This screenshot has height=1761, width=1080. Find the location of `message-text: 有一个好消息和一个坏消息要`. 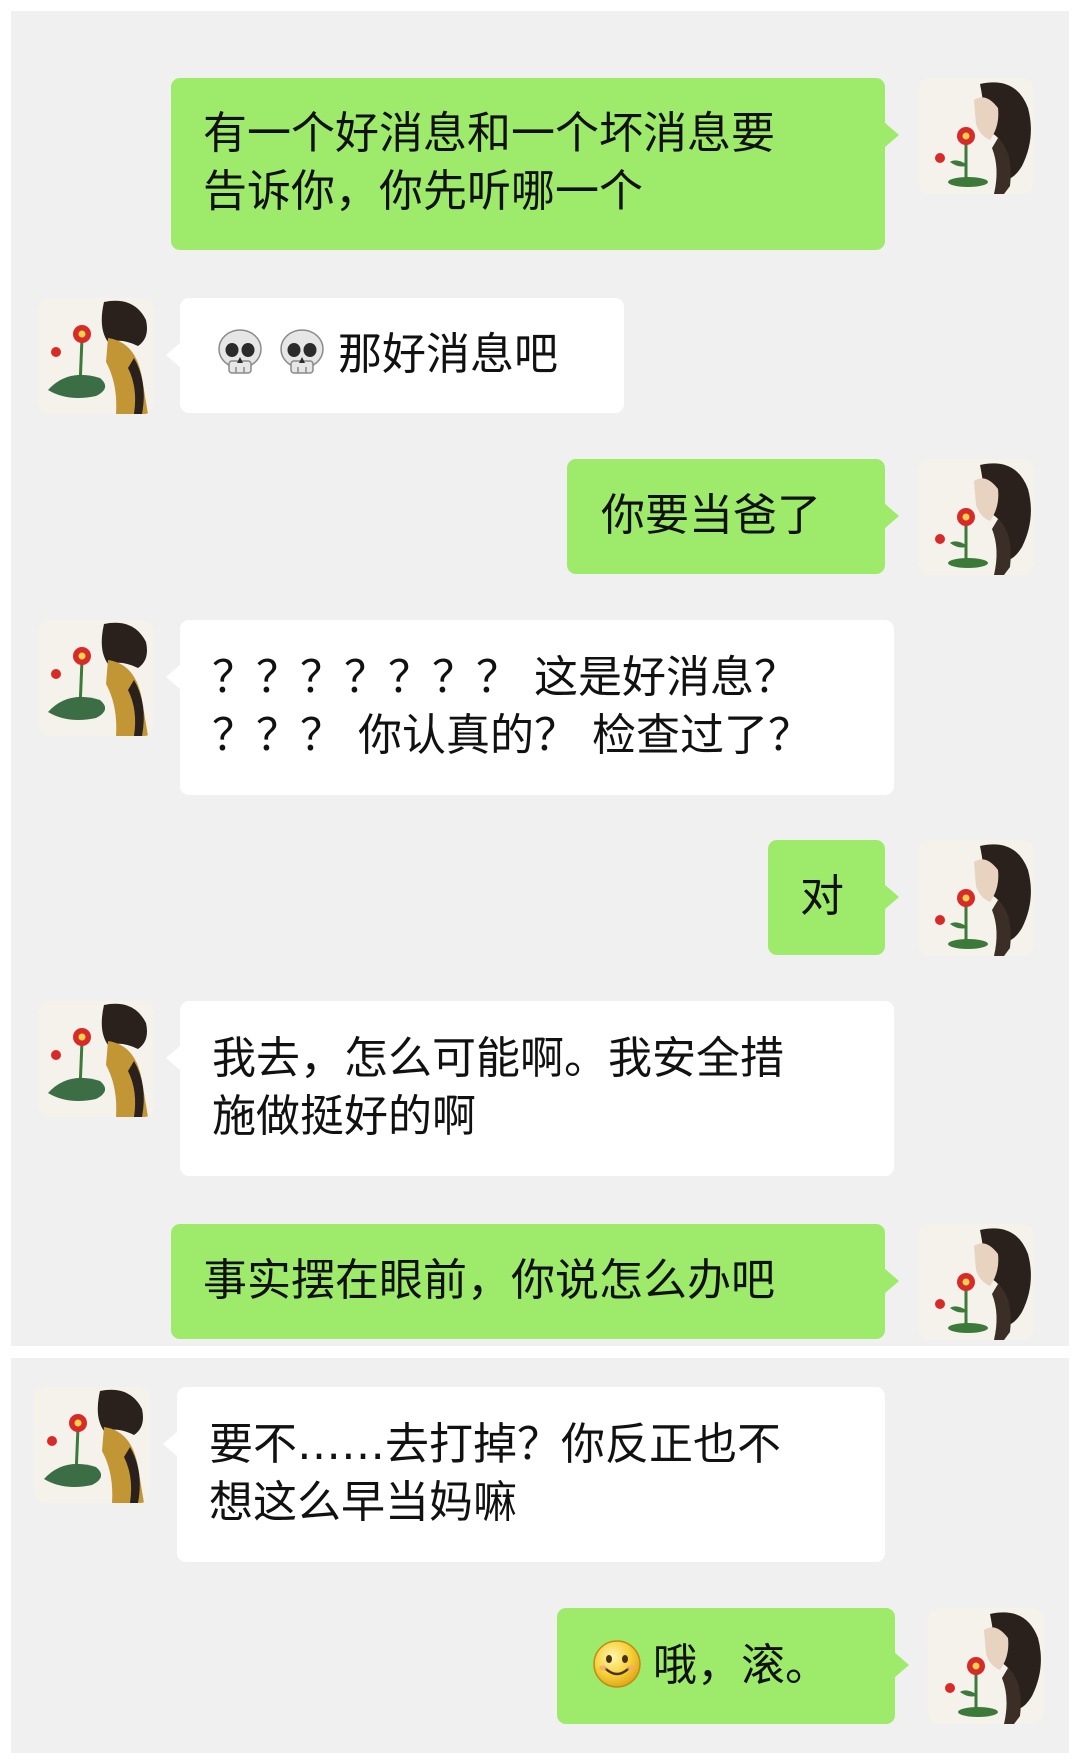

message-text: 有一个好消息和一个坏消息要 is located at coordinates (489, 133).